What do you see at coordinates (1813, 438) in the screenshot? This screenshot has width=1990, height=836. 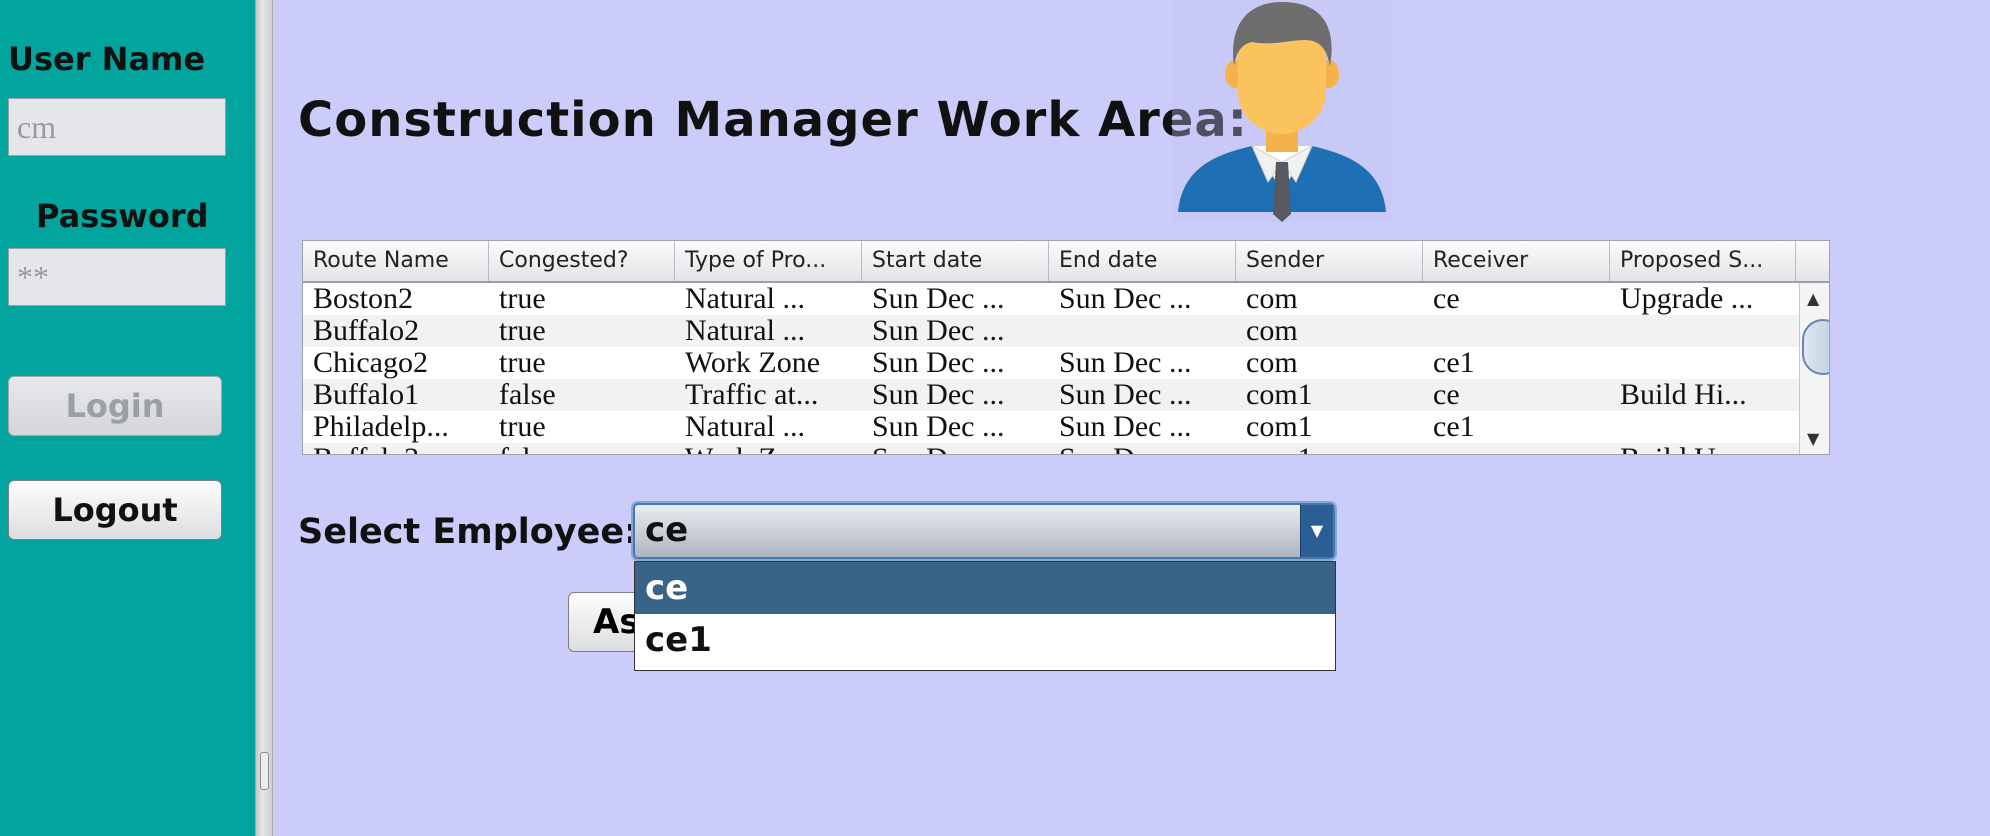 I see `scroll-down-arrow-icon: ▼` at bounding box center [1813, 438].